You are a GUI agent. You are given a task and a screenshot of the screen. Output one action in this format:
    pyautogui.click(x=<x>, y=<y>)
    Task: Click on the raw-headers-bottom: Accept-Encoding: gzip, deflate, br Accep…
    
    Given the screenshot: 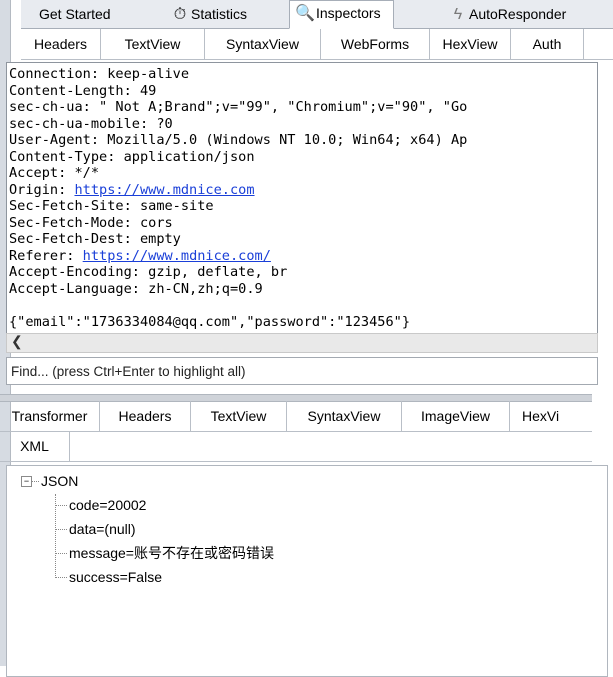 What is the action you would take?
    pyautogui.click(x=210, y=297)
    